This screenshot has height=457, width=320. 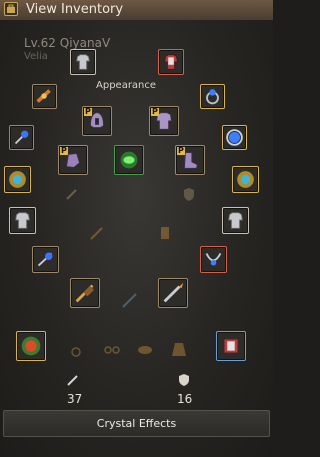 I want to click on character-level-name: Lv.62 QiyanaV, so click(x=67, y=43).